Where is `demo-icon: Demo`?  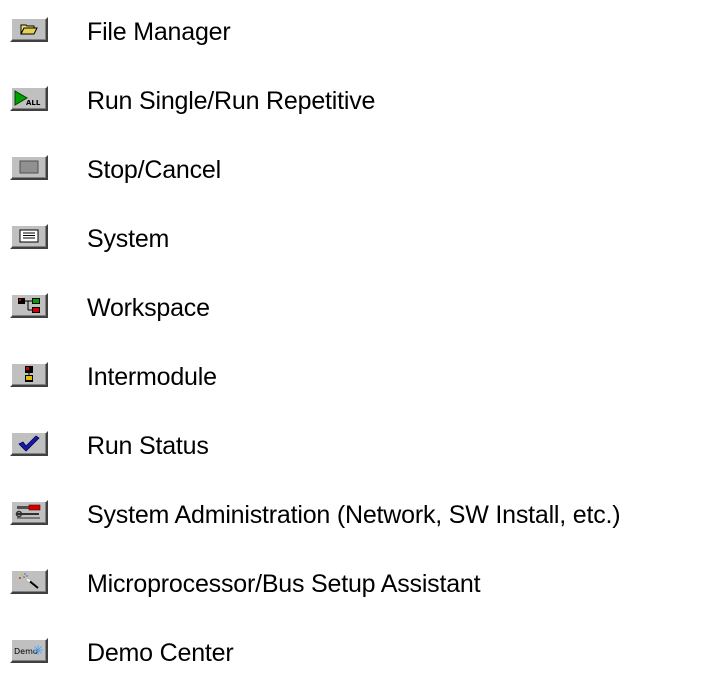
demo-icon: Demo is located at coordinates (28, 650).